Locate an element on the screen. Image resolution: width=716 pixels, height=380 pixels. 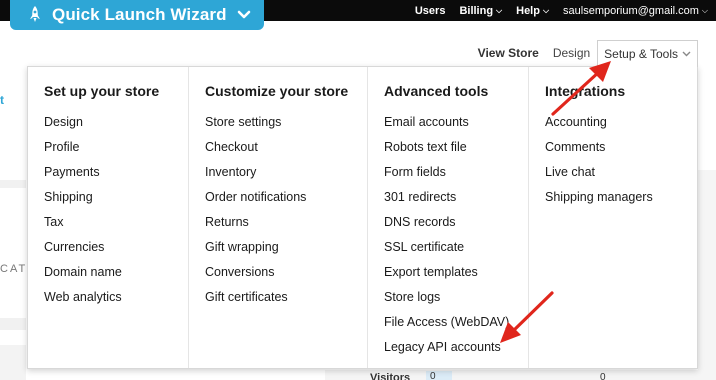
menu-item-legacy-api-accounts: Legacy API accounts is located at coordinates (456, 352).